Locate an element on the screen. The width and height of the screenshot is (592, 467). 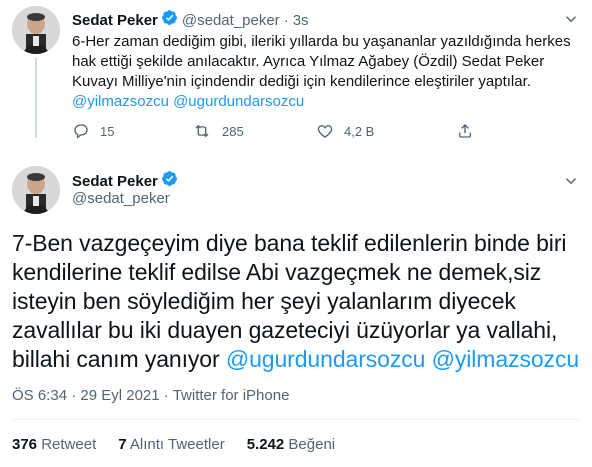
thread-connector is located at coordinates (36, 98).